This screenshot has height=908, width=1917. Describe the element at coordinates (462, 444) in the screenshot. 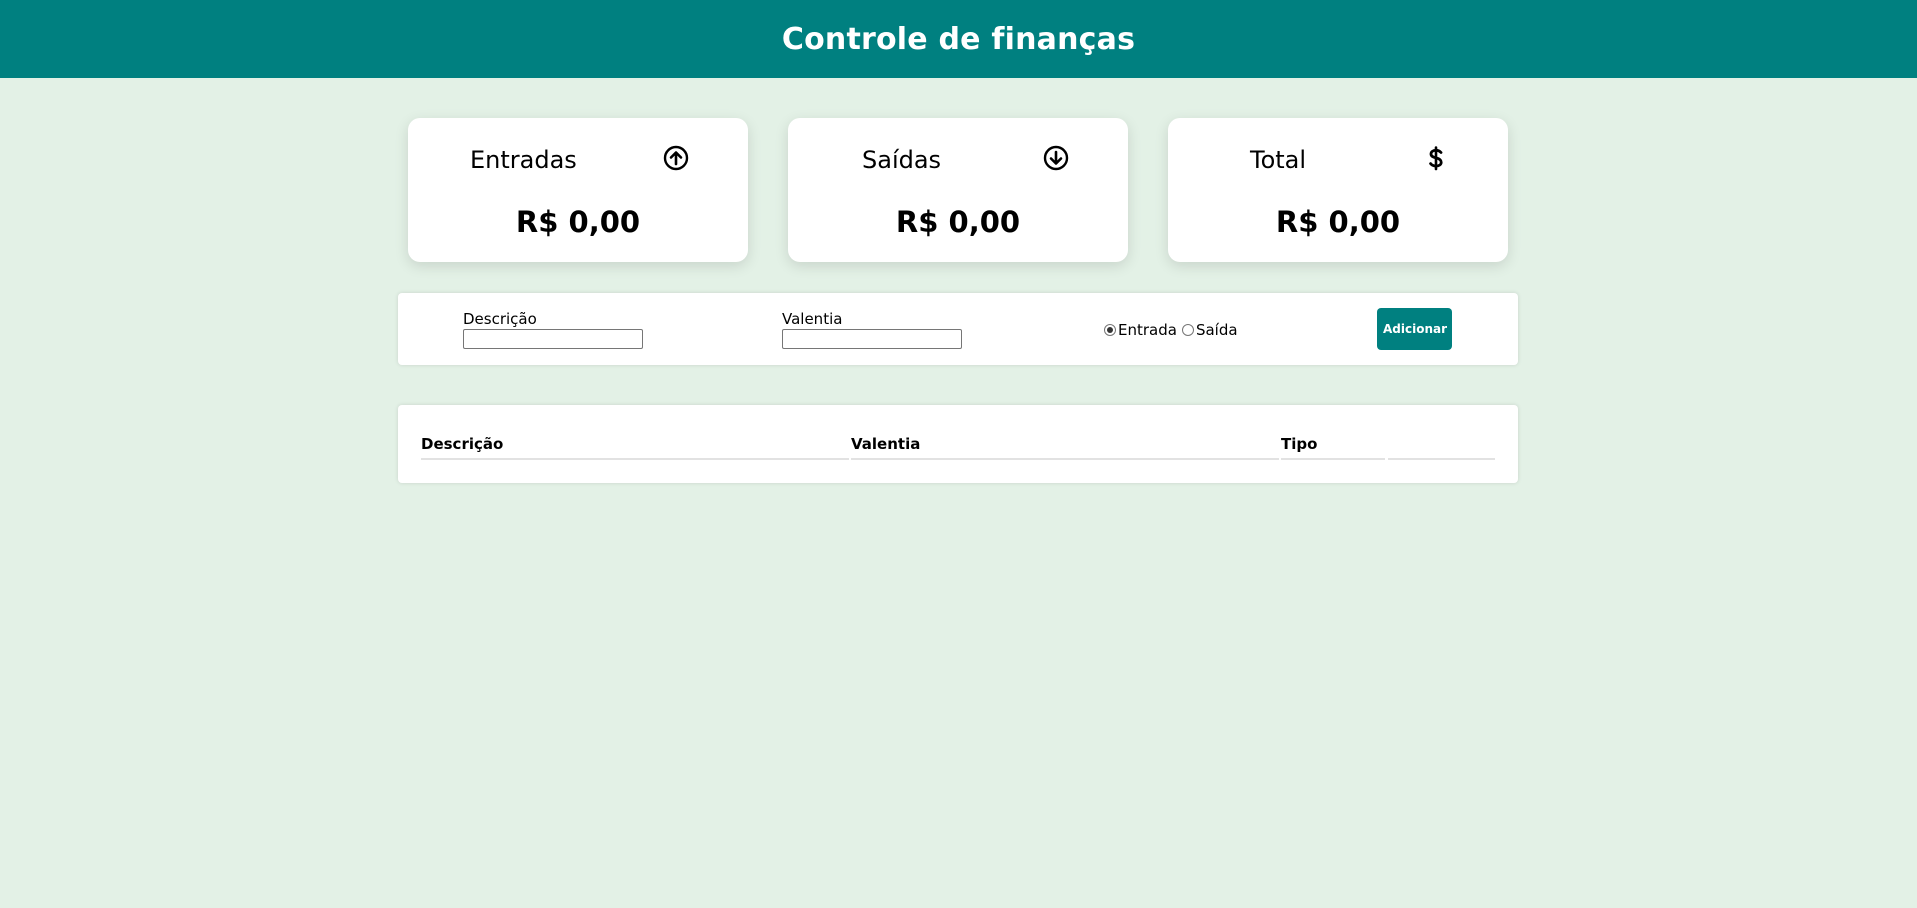

I see `column-header-descricao: Descrição` at that location.